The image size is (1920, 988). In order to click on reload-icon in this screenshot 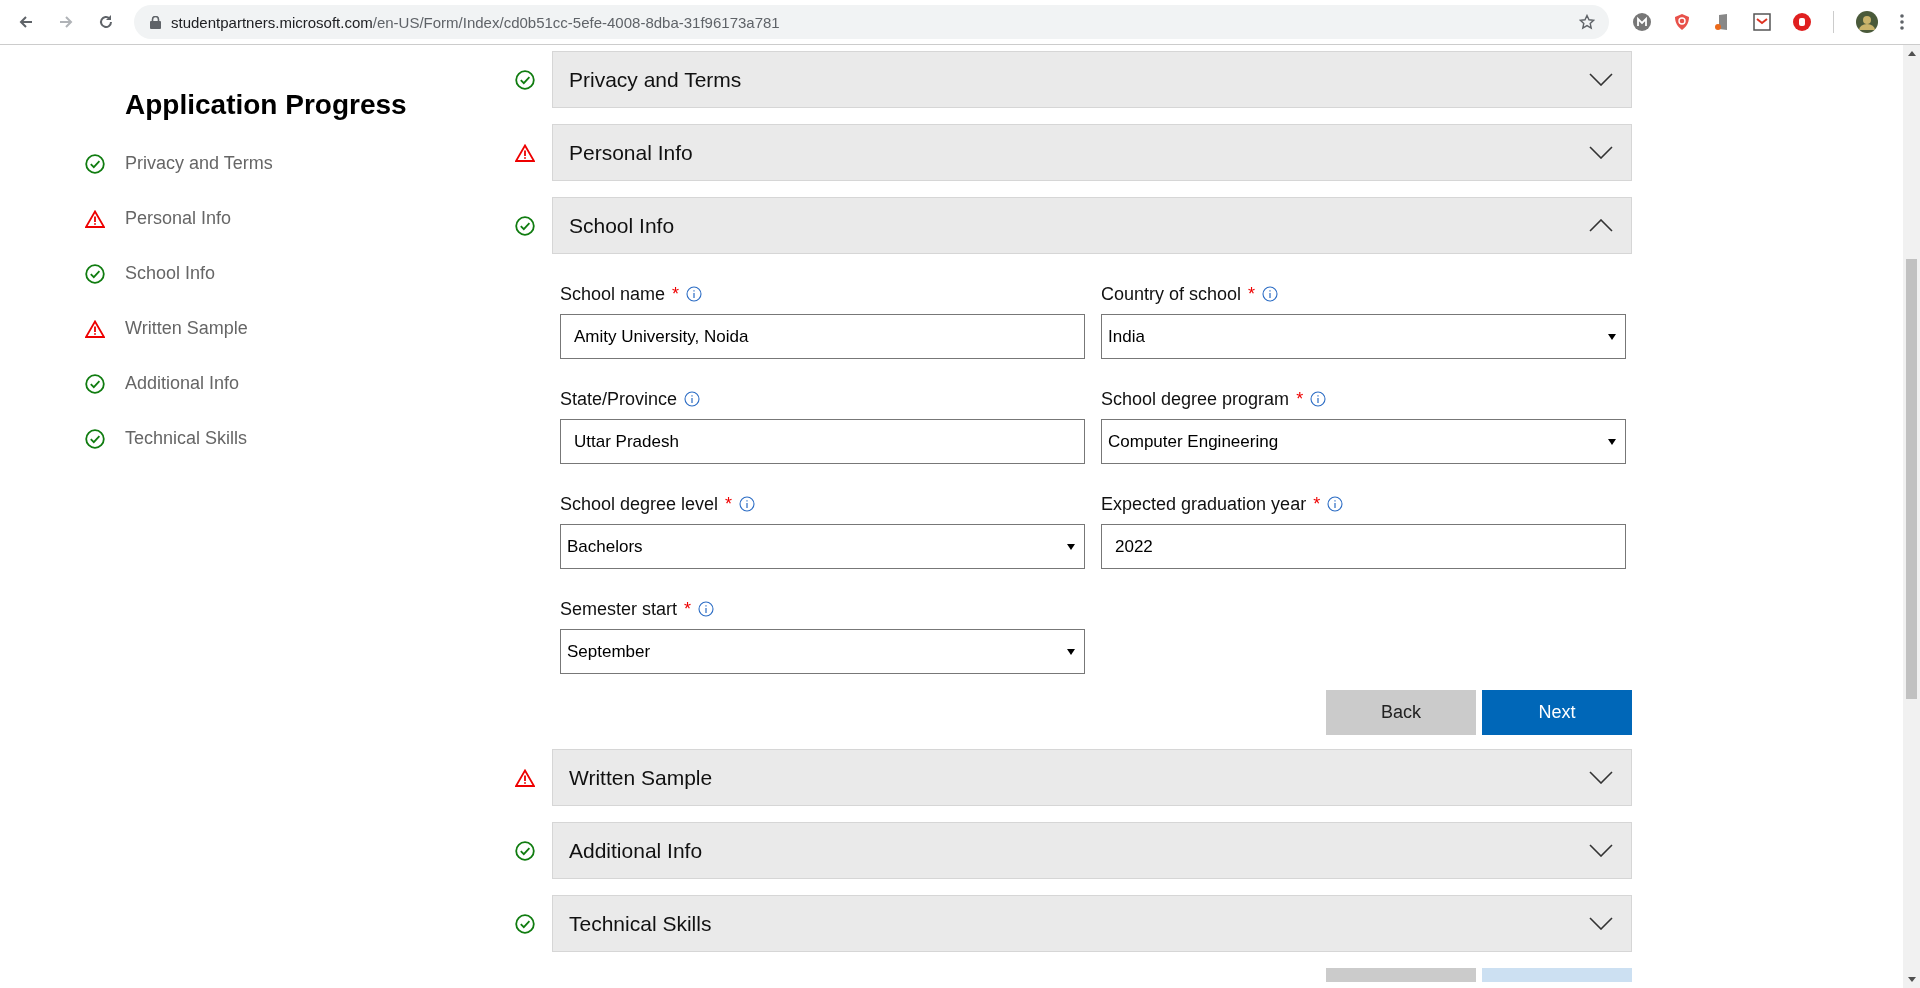, I will do `click(106, 22)`.